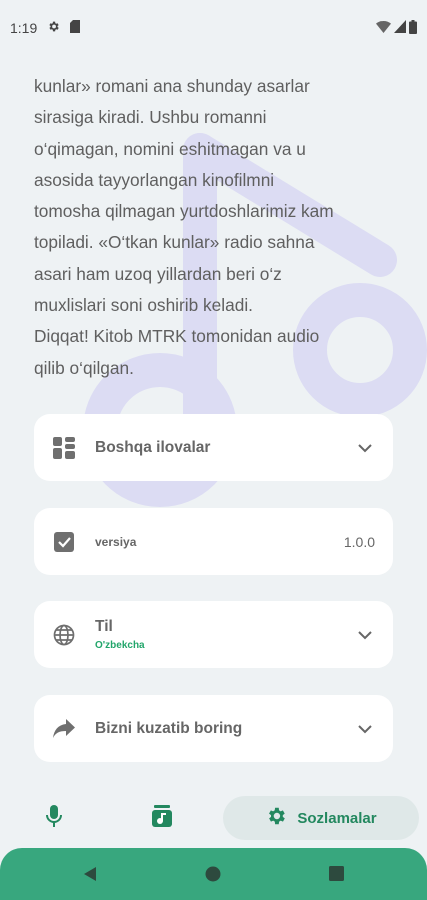  I want to click on share-arrow-icon, so click(64, 729).